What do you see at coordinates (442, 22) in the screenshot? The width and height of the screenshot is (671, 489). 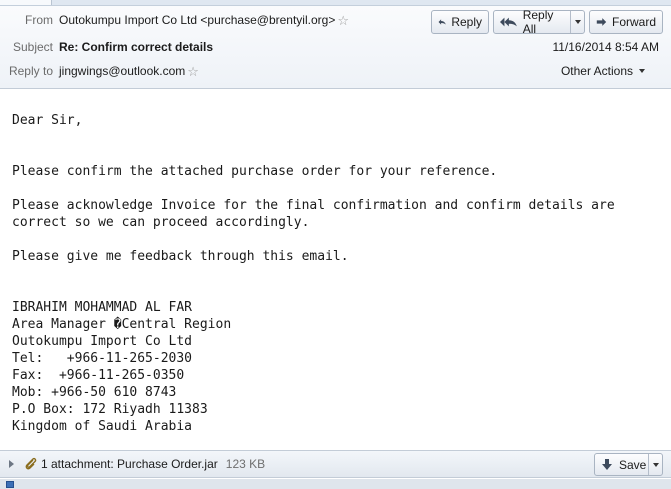 I see `reply-arrow-icon` at bounding box center [442, 22].